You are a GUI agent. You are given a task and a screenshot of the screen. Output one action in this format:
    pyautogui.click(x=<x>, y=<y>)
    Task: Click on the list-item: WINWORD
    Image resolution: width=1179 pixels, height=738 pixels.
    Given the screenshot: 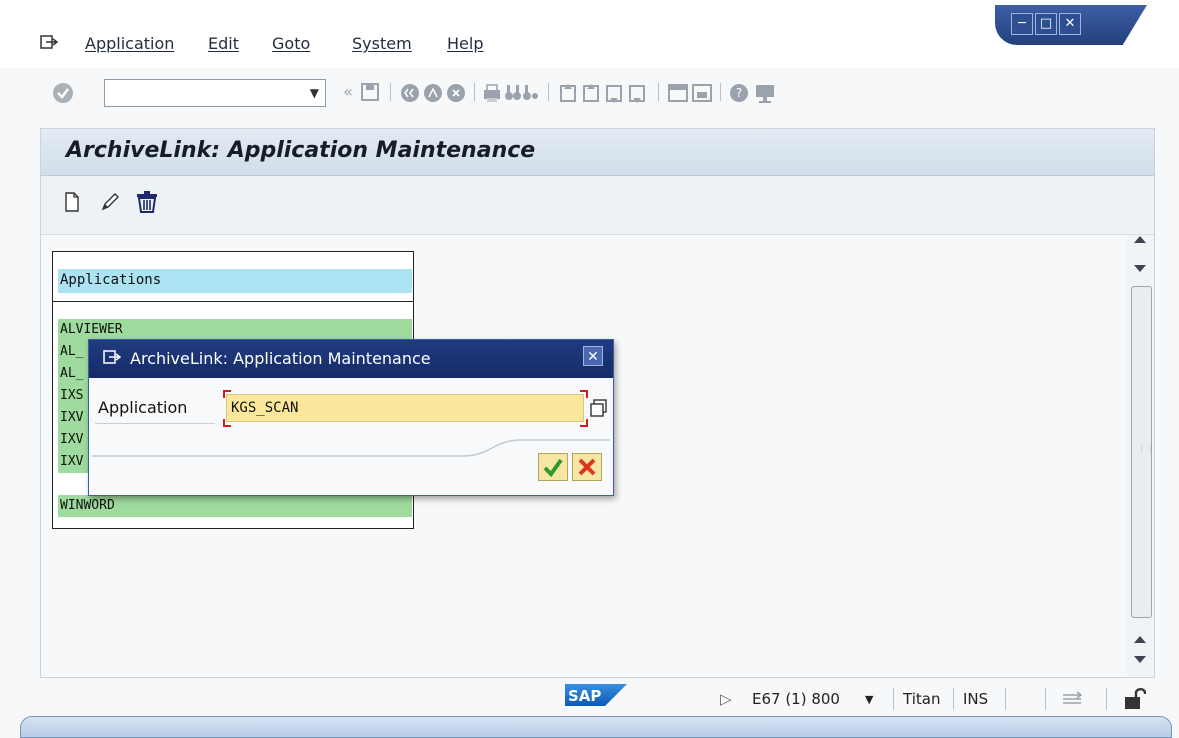 What is the action you would take?
    pyautogui.click(x=235, y=506)
    